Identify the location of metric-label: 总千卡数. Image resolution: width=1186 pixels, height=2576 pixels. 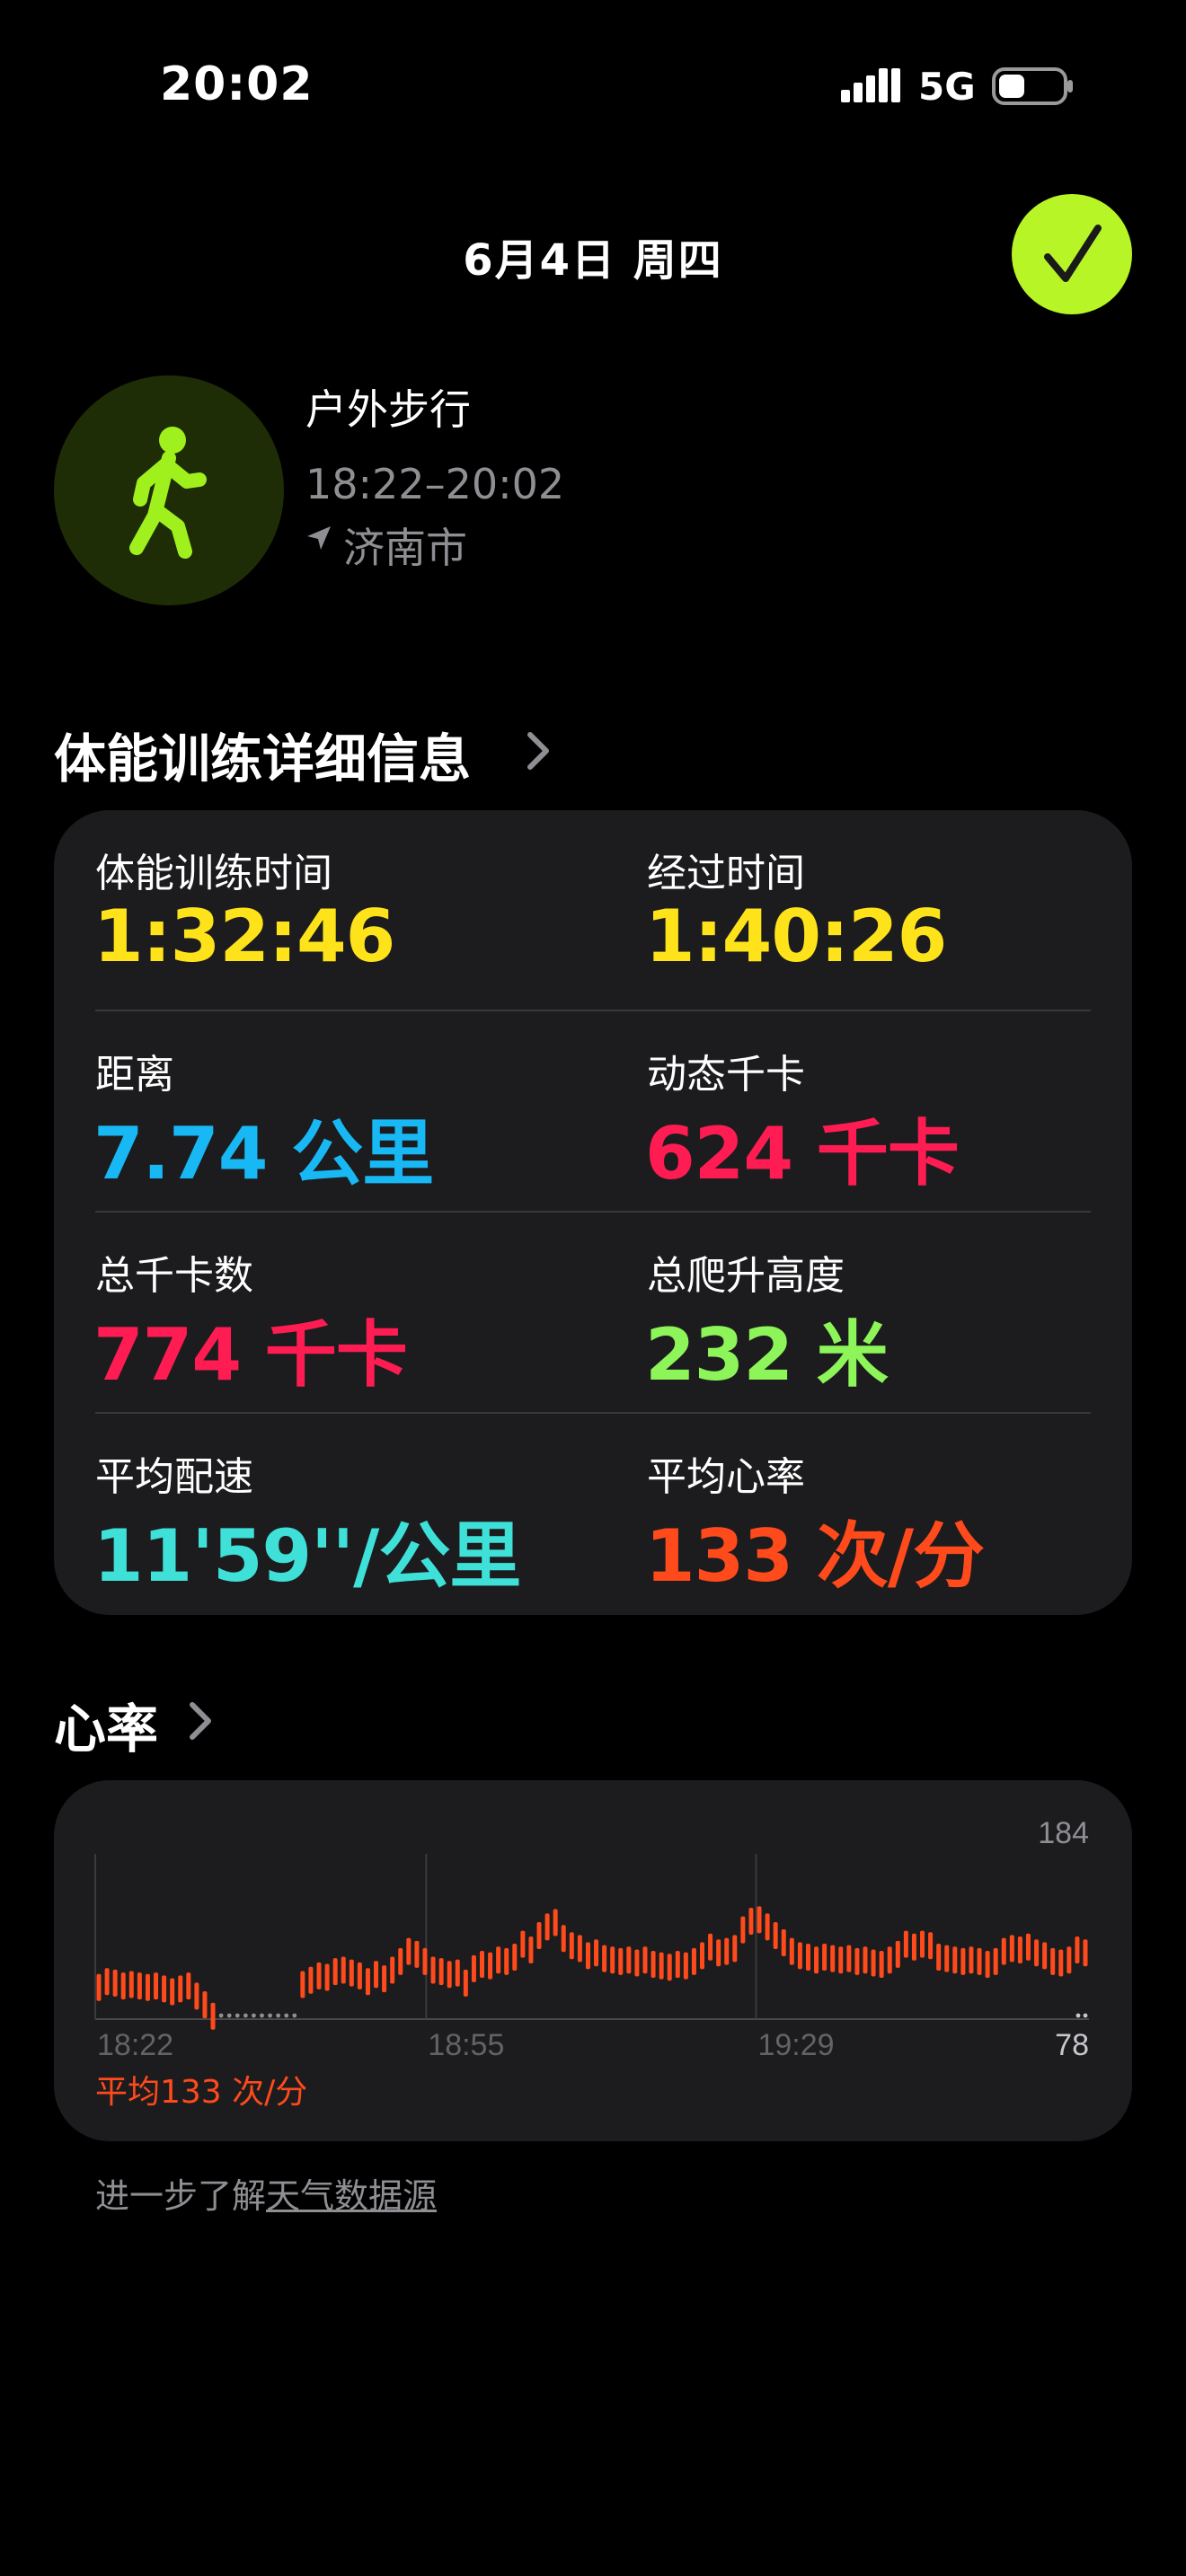
(174, 1276).